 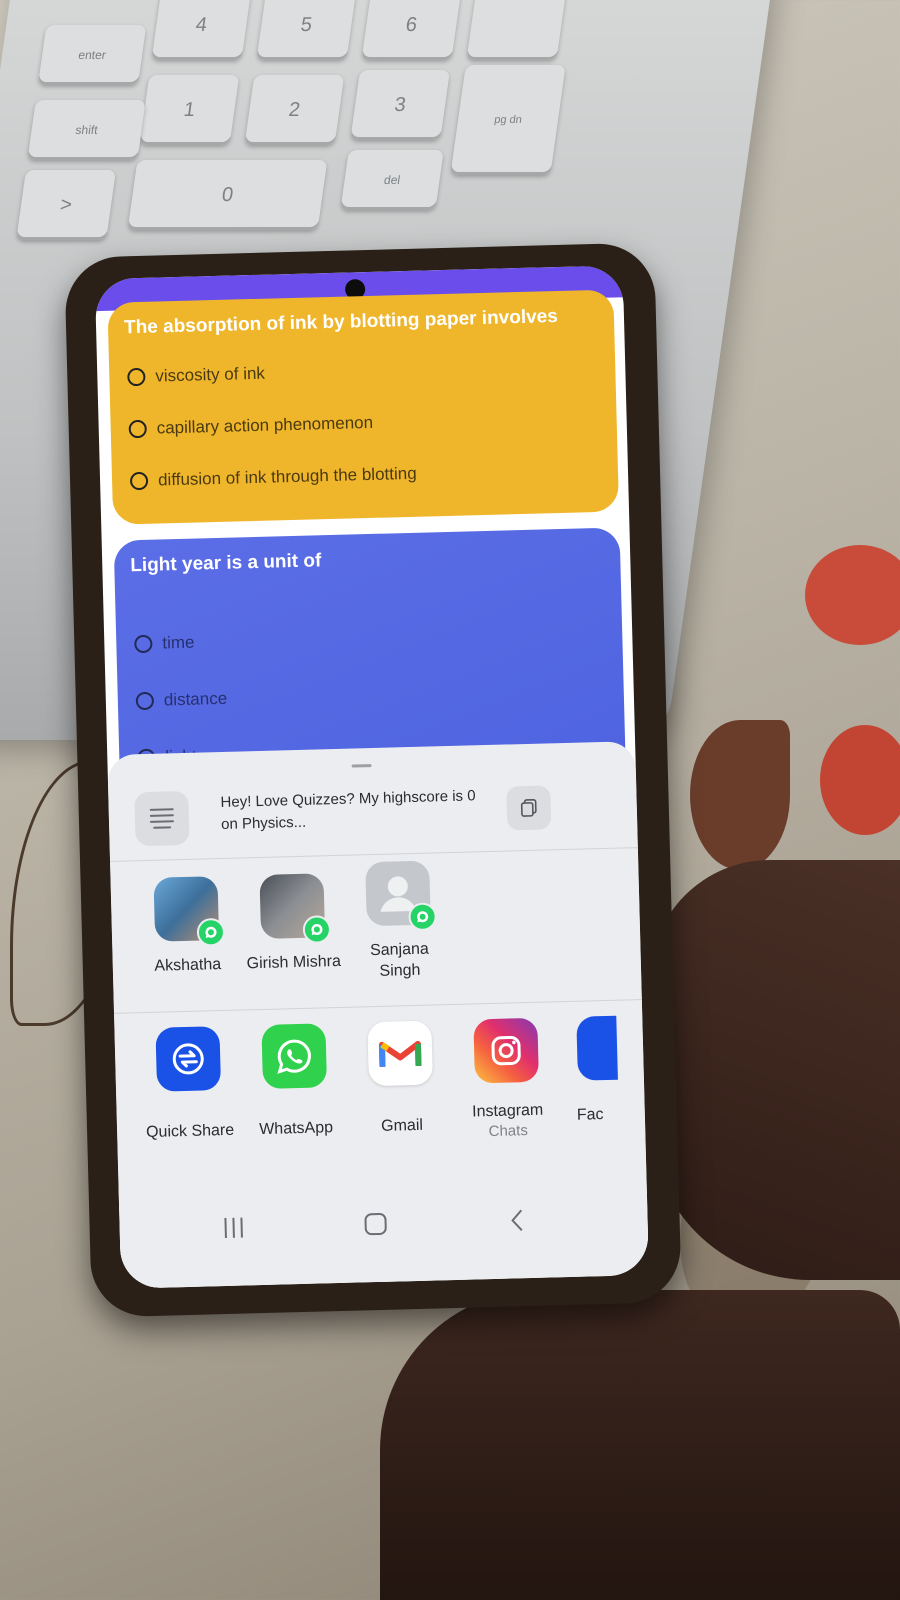 What do you see at coordinates (506, 1050) in the screenshot?
I see `instagram-icon` at bounding box center [506, 1050].